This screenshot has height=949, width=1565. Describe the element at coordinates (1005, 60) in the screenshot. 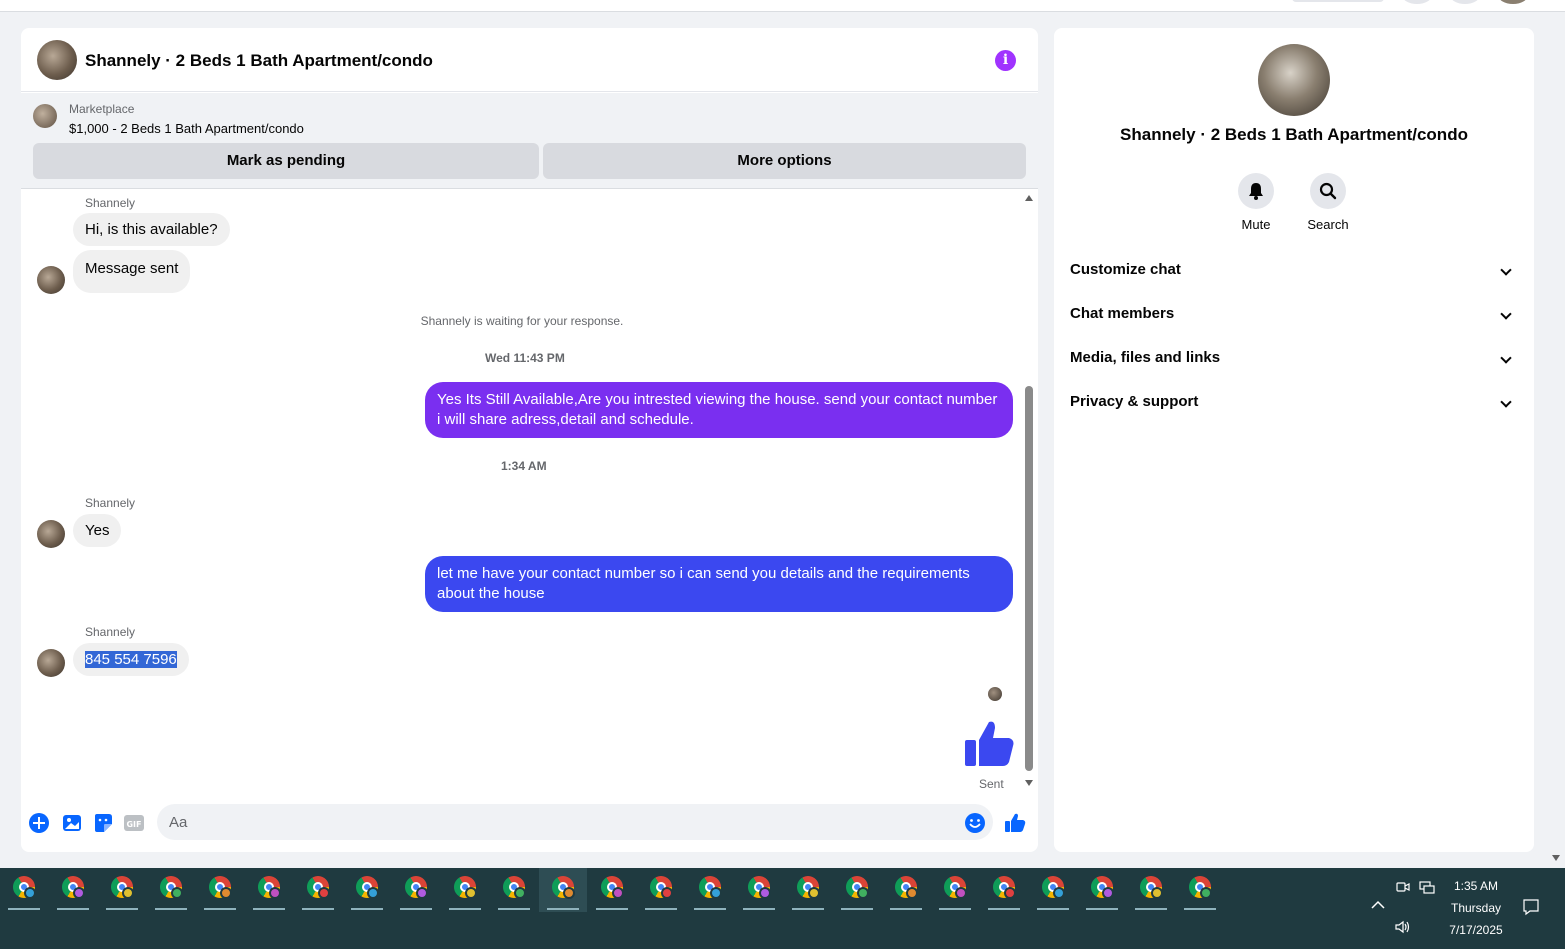

I see `info-icon: i` at that location.